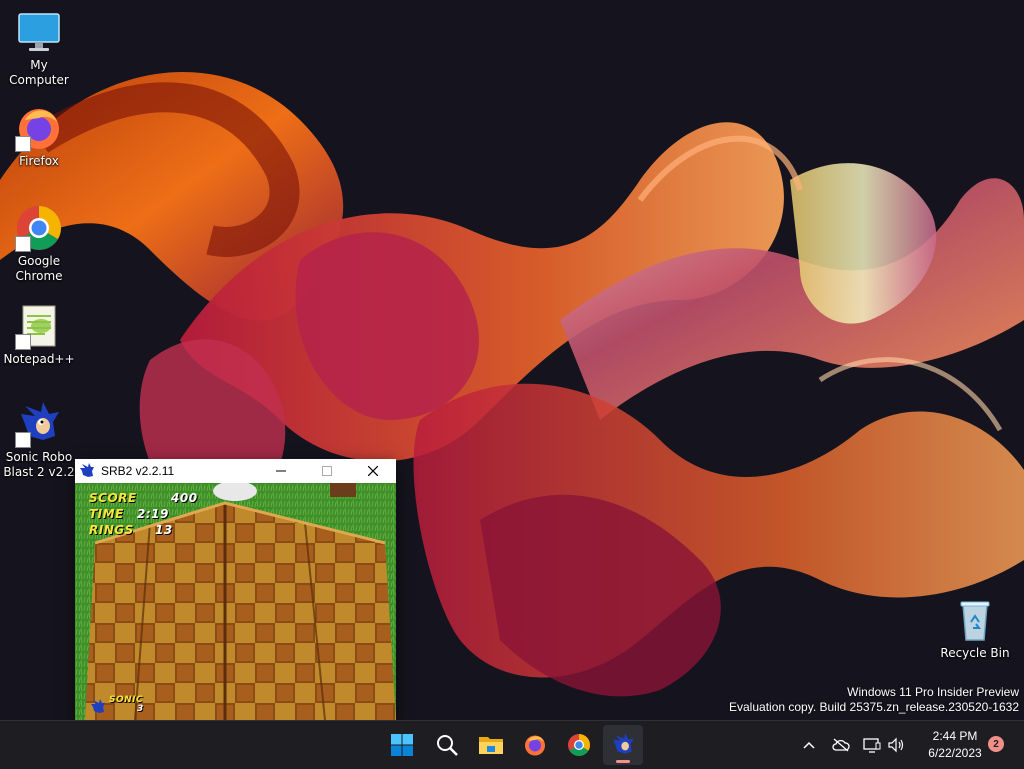 This screenshot has width=1024, height=769. I want to click on hud-time-label: TIME, so click(106, 514).